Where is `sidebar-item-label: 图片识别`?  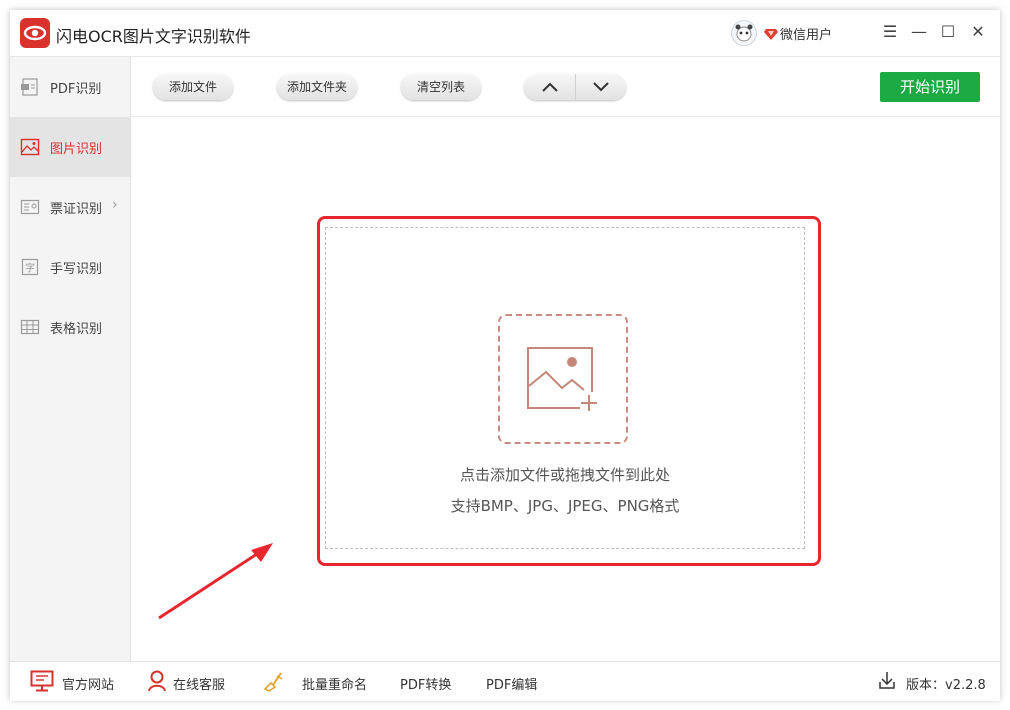 sidebar-item-label: 图片识别 is located at coordinates (76, 149).